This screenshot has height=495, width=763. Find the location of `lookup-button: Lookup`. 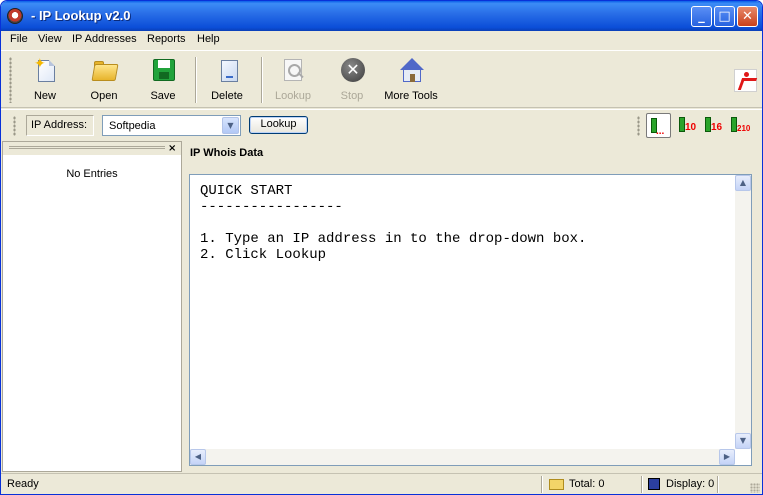

lookup-button: Lookup is located at coordinates (278, 125).